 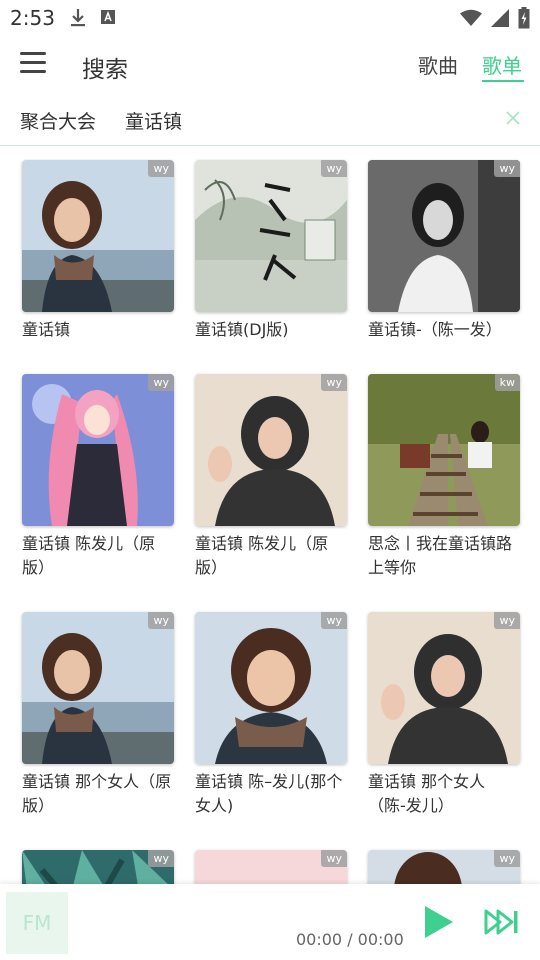 I want to click on tab-songs: 歌曲, so click(x=438, y=64).